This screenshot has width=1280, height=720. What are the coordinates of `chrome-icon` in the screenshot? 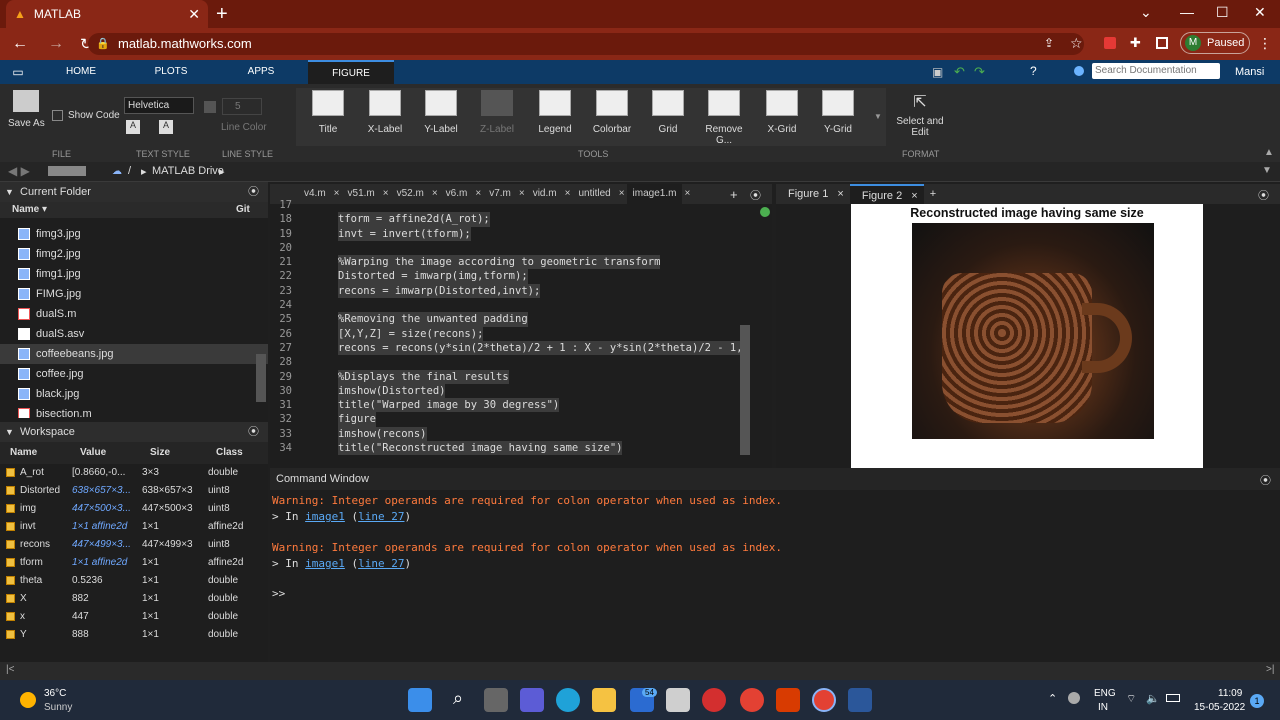 It's located at (752, 700).